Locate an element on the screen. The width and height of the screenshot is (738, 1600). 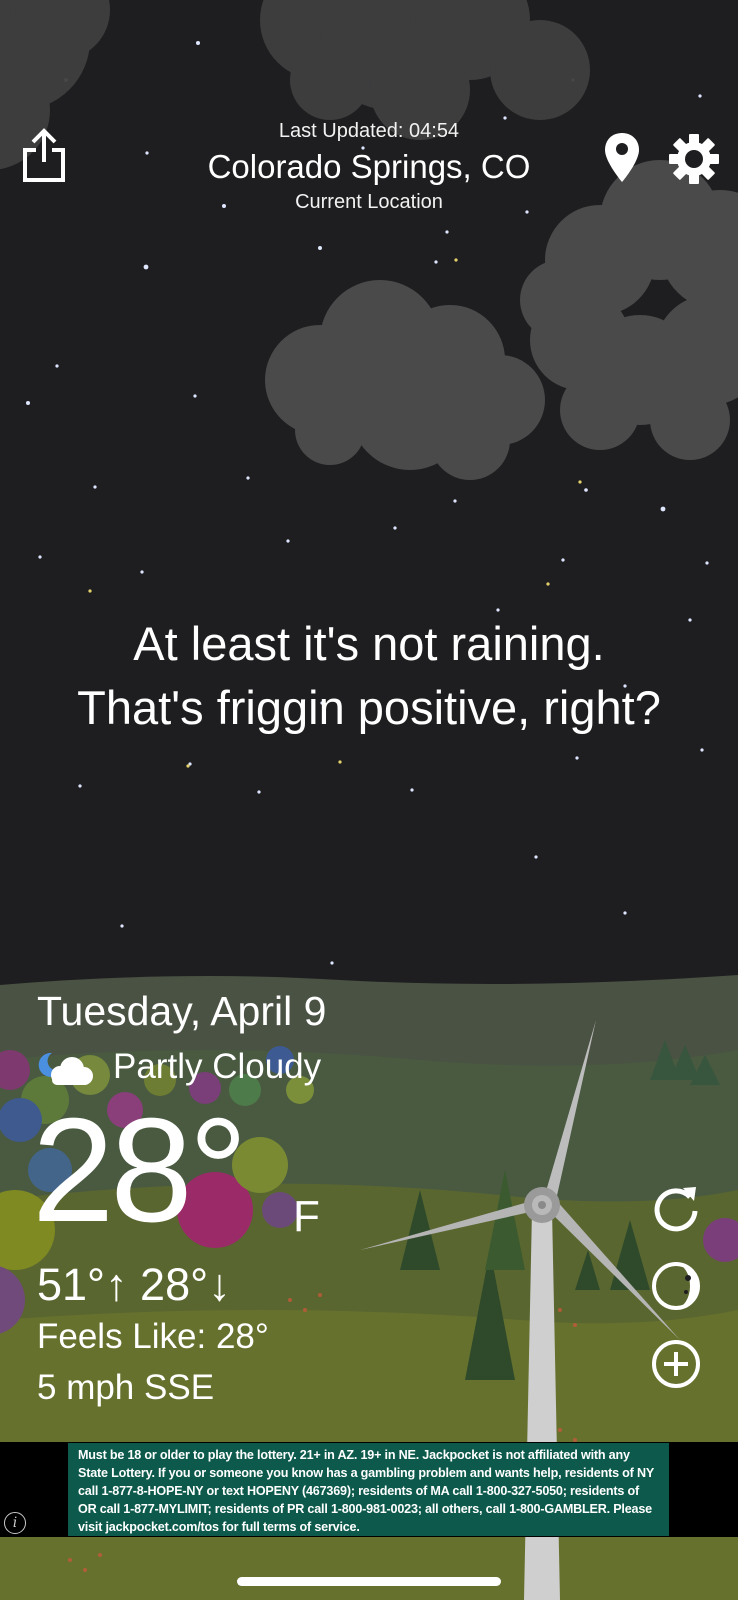
share-icon is located at coordinates (44, 155).